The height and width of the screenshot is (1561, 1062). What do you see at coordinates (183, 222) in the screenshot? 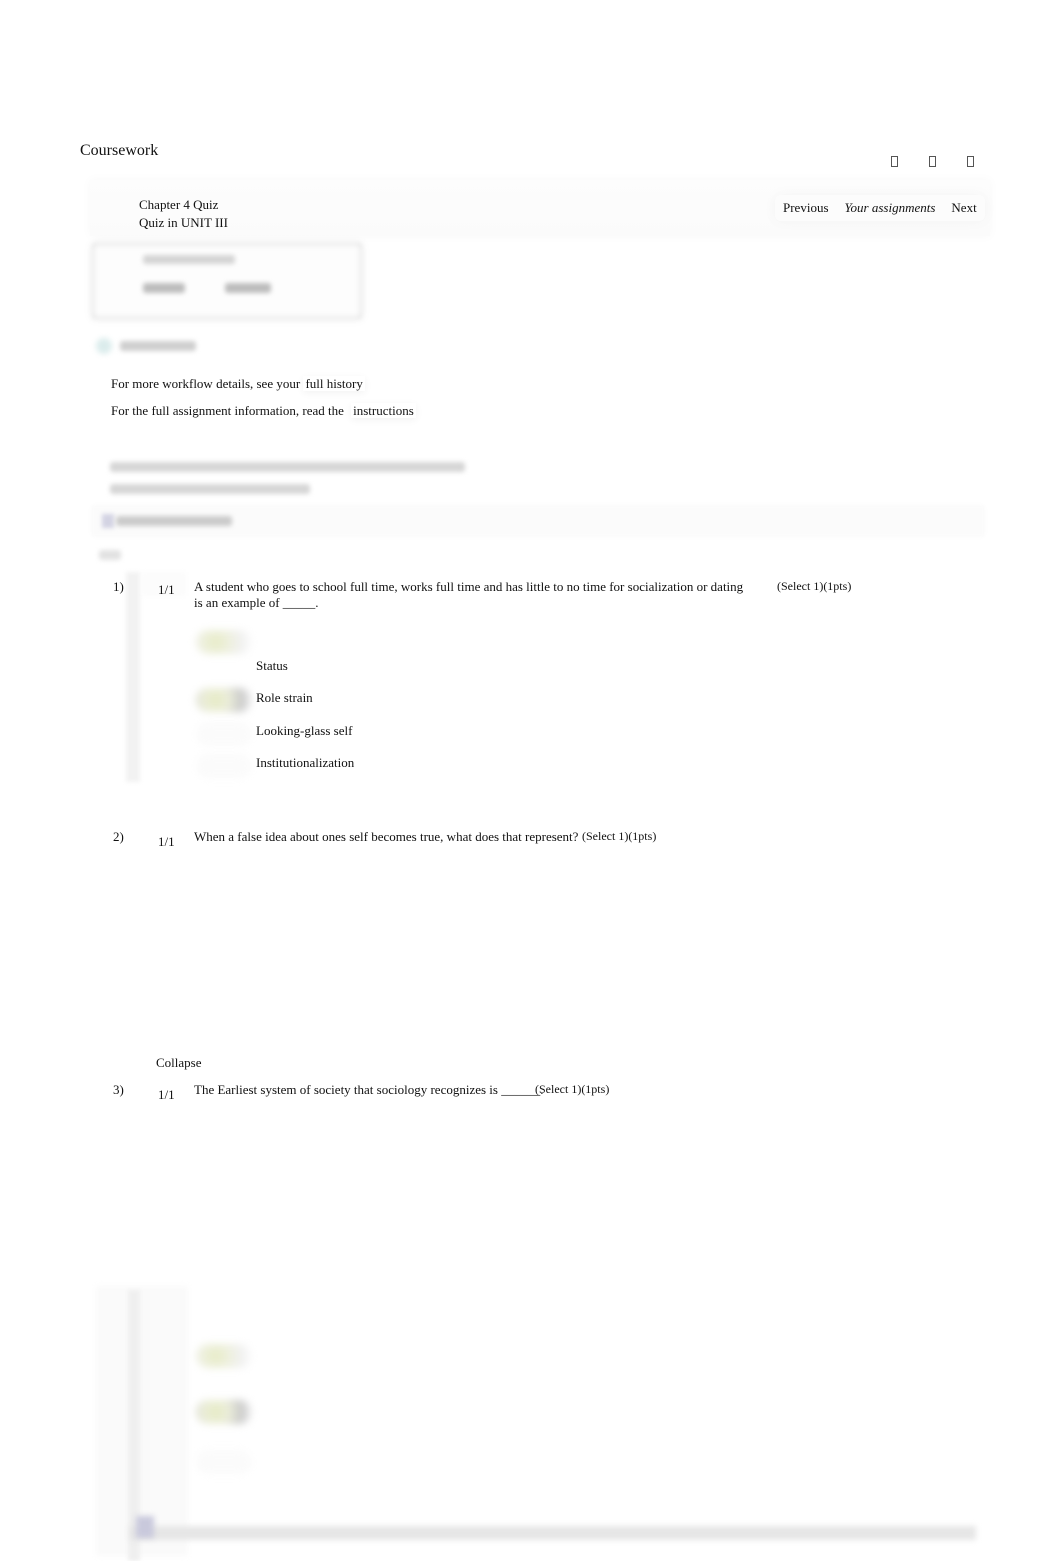
I see `assignment-subtitle: Quiz in UNIT III` at bounding box center [183, 222].